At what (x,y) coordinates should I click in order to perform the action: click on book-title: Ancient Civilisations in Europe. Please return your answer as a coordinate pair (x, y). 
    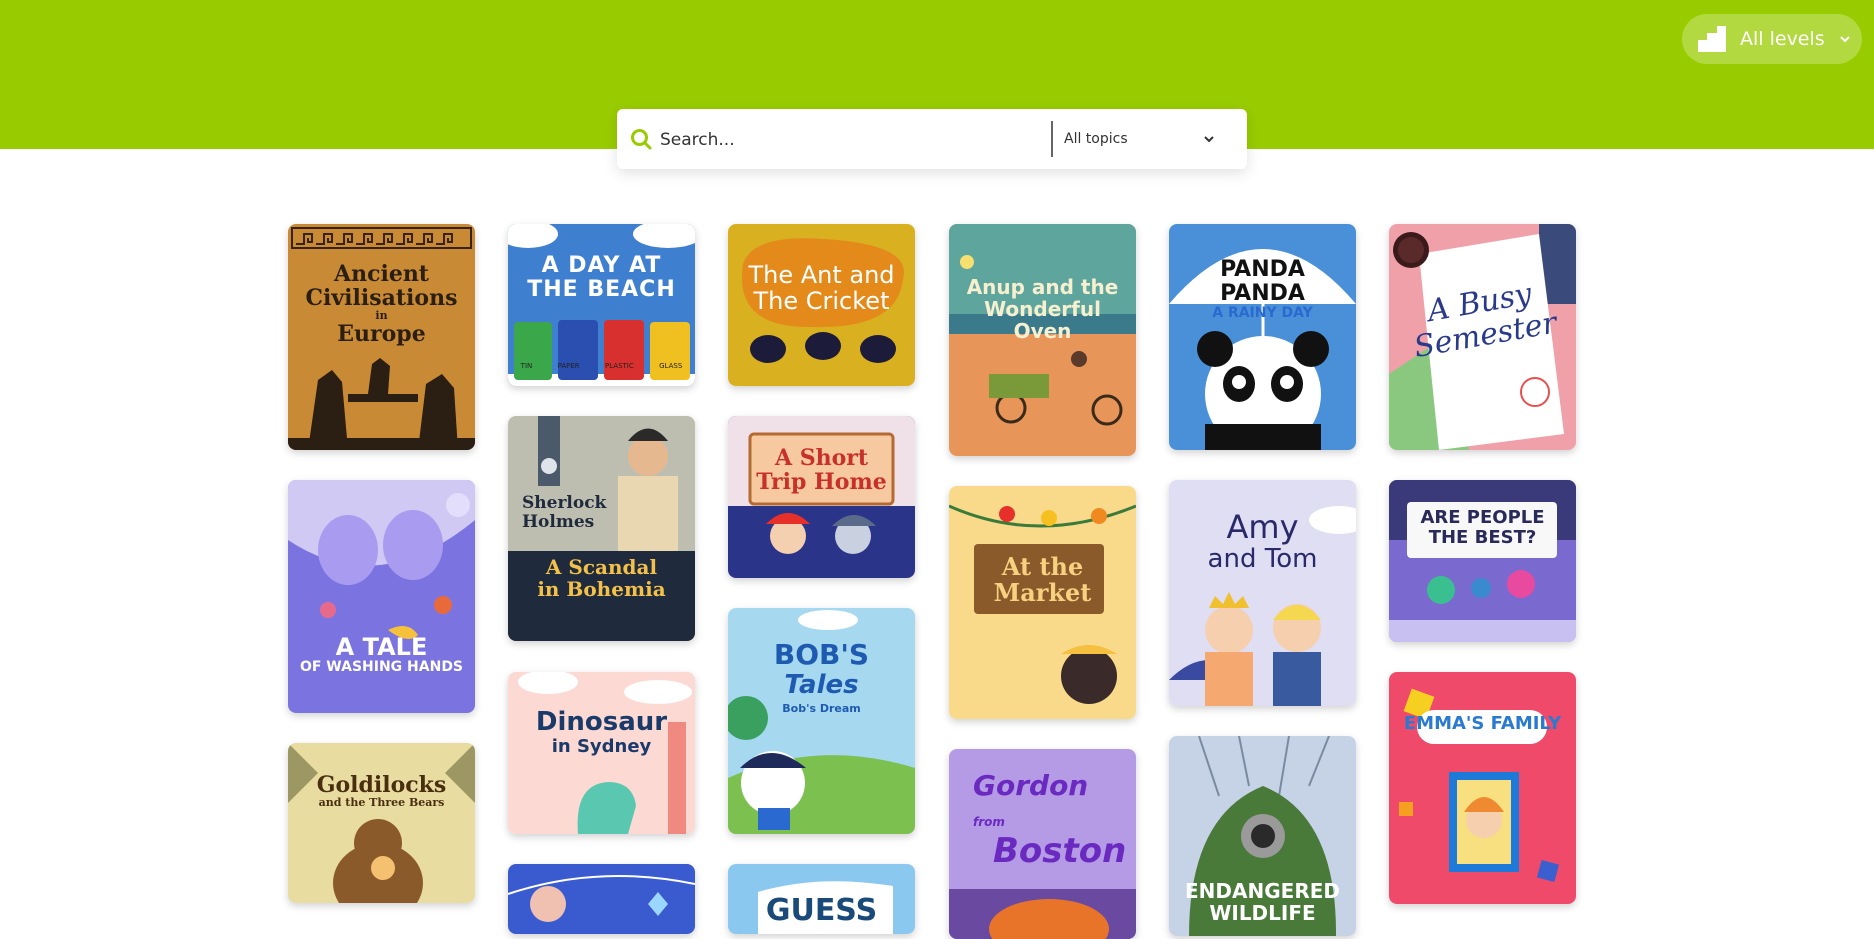
    Looking at the image, I should click on (381, 304).